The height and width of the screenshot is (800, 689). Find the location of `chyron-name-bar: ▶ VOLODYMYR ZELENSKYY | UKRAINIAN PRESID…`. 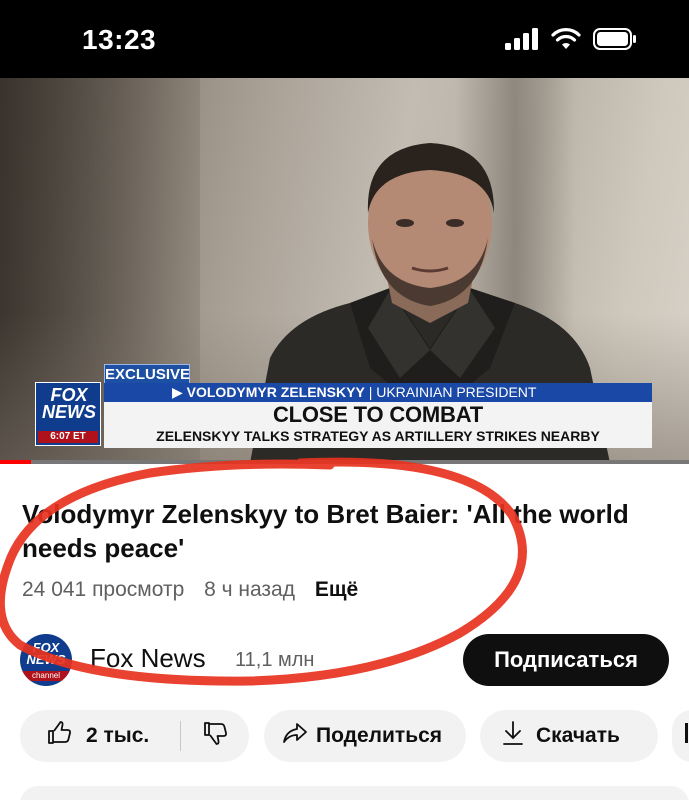

chyron-name-bar: ▶ VOLODYMYR ZELENSKYY | UKRAINIAN PRESID… is located at coordinates (378, 392).